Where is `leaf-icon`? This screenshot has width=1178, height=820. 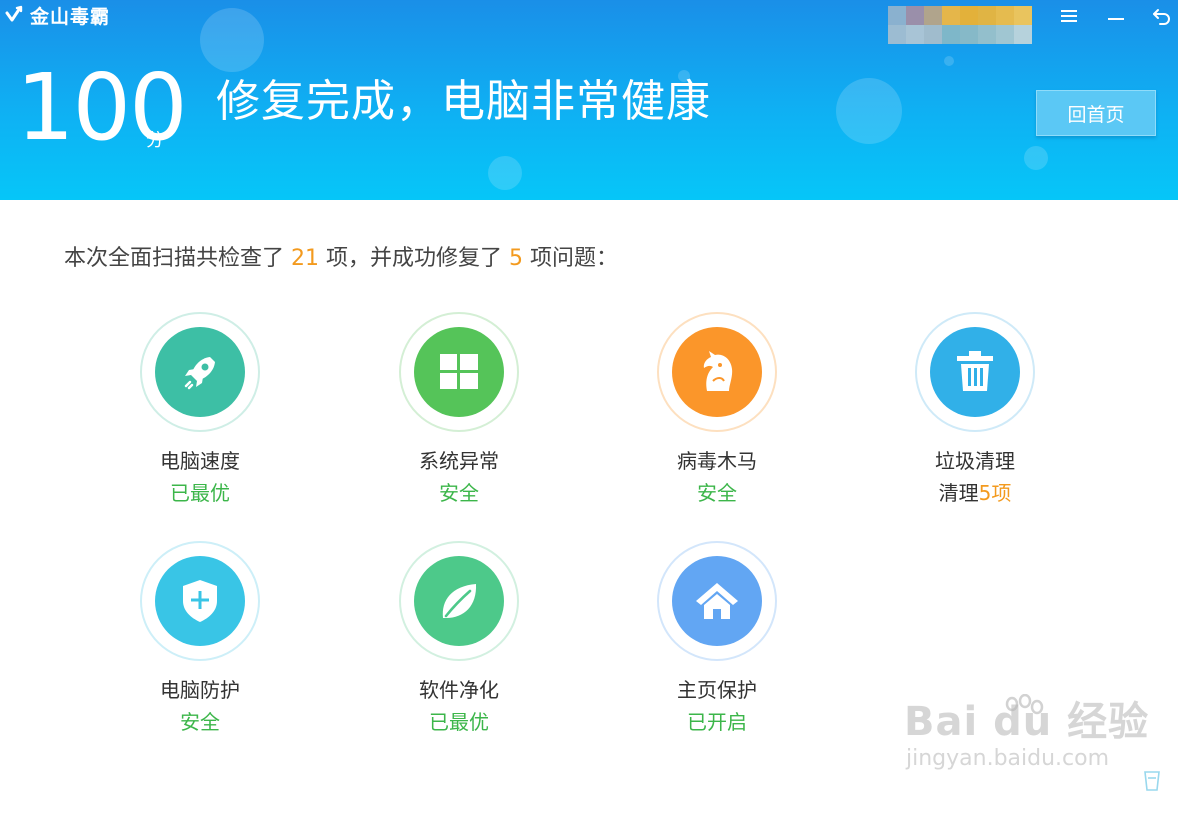 leaf-icon is located at coordinates (459, 601).